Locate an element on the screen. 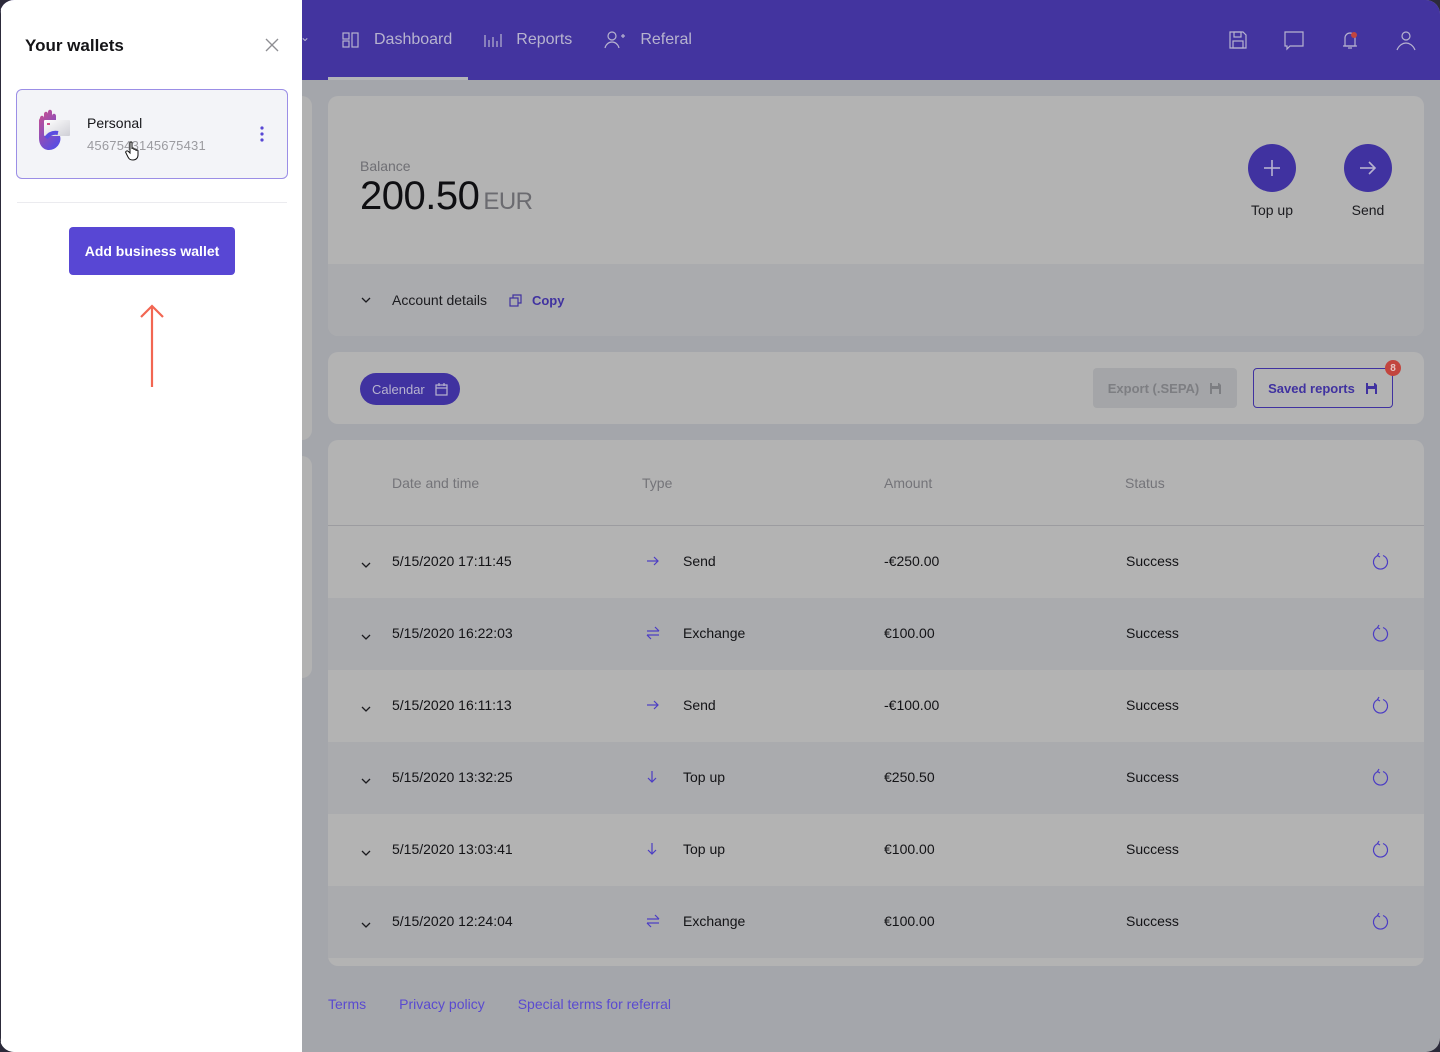 The image size is (1440, 1052). export-sepa-button: Export (.SEPA) is located at coordinates (1165, 388).